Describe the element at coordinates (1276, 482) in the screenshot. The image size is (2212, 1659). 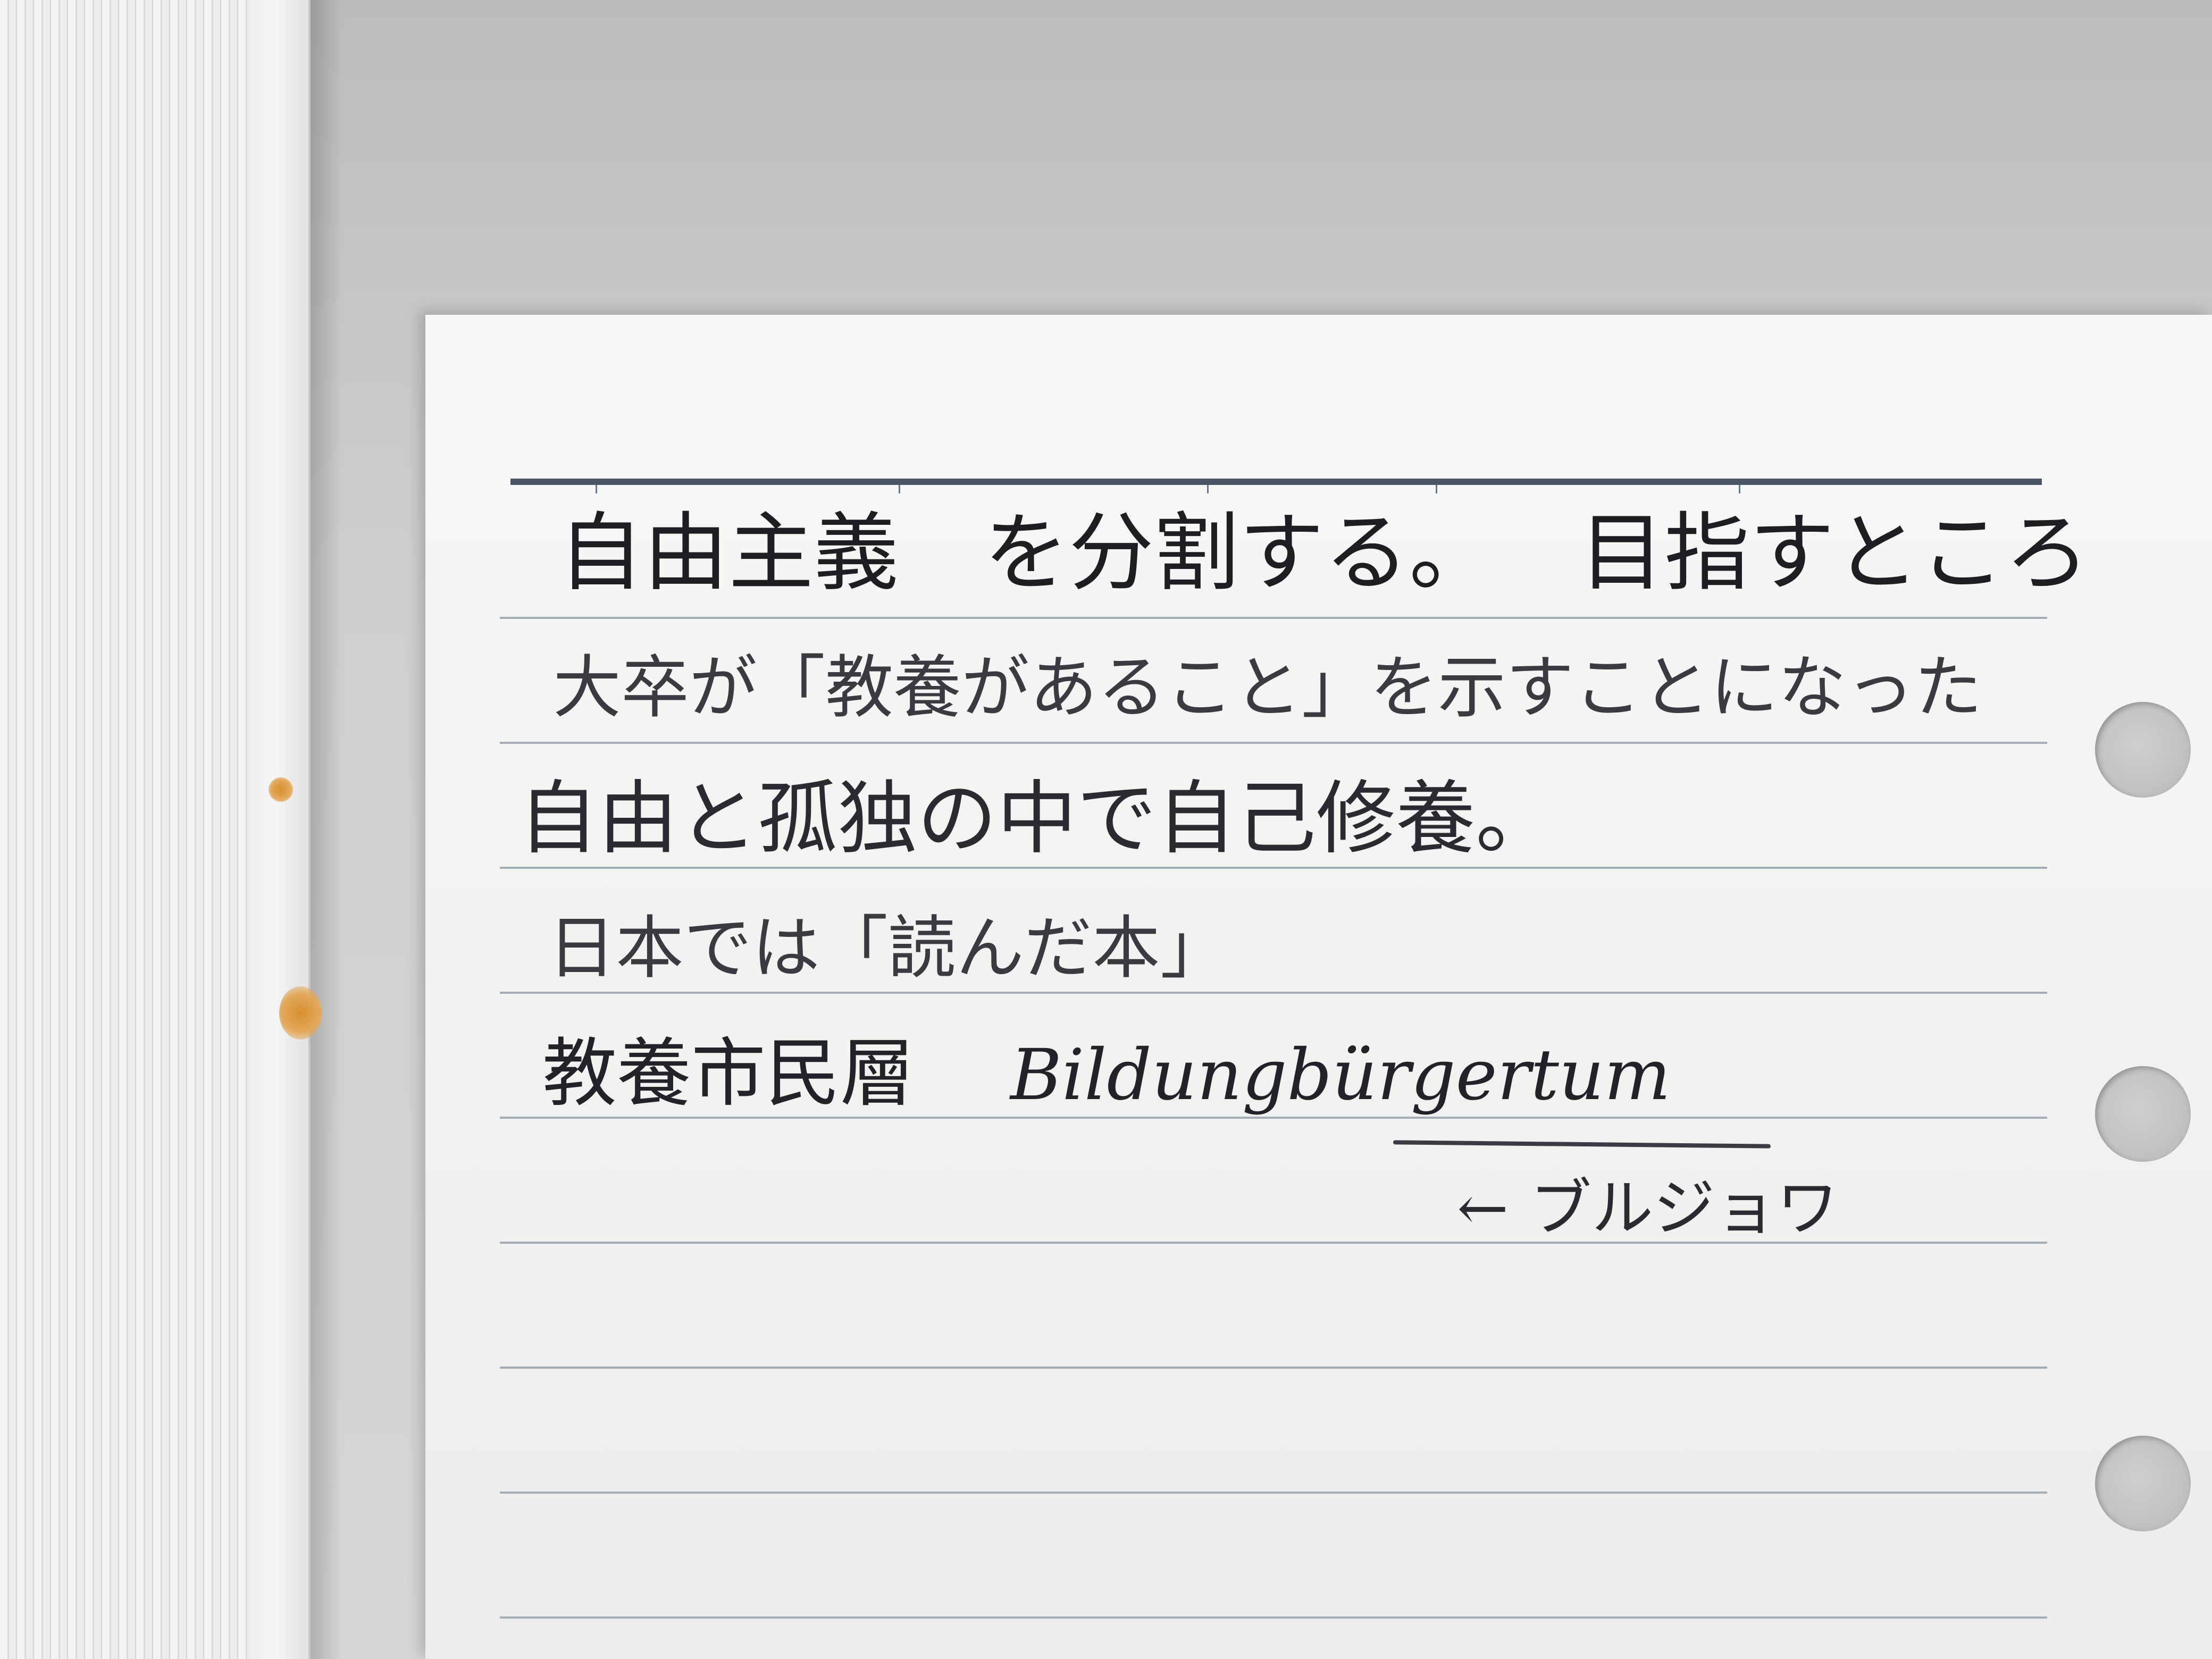
I see `top-rule` at that location.